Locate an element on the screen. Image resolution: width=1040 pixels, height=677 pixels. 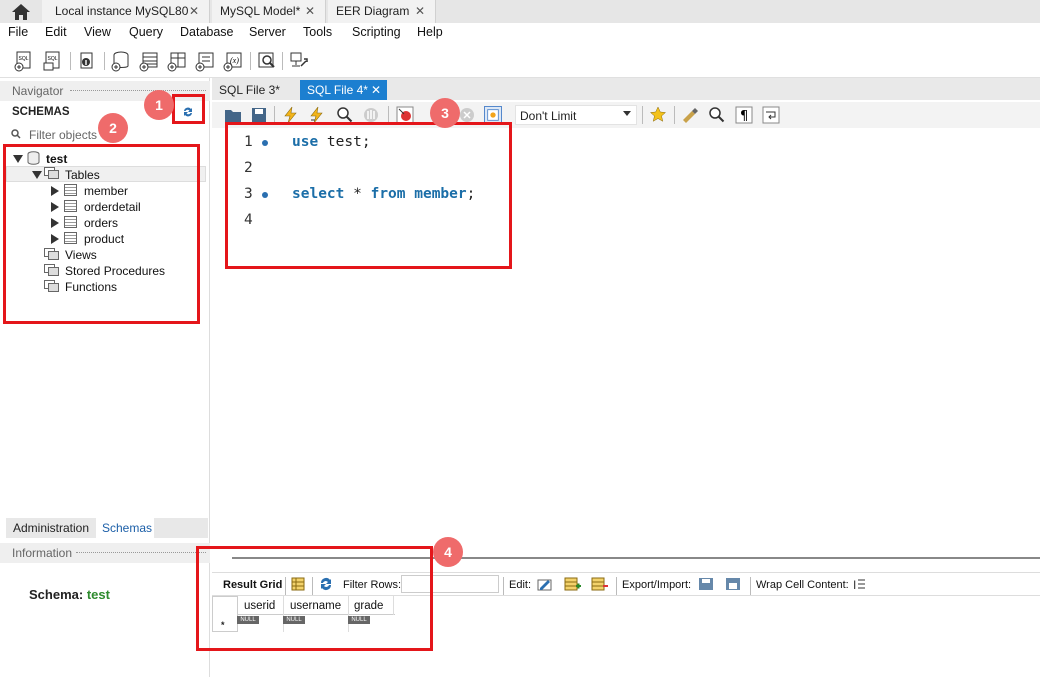
app-tab-local-instance: Local instance MySQL80 ✕ is located at coordinates (126, 11).